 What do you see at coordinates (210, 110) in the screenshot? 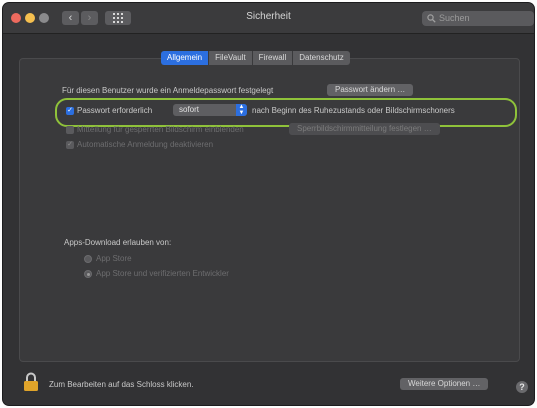
I see `password-delay-popup: sofort ▲ ▼` at bounding box center [210, 110].